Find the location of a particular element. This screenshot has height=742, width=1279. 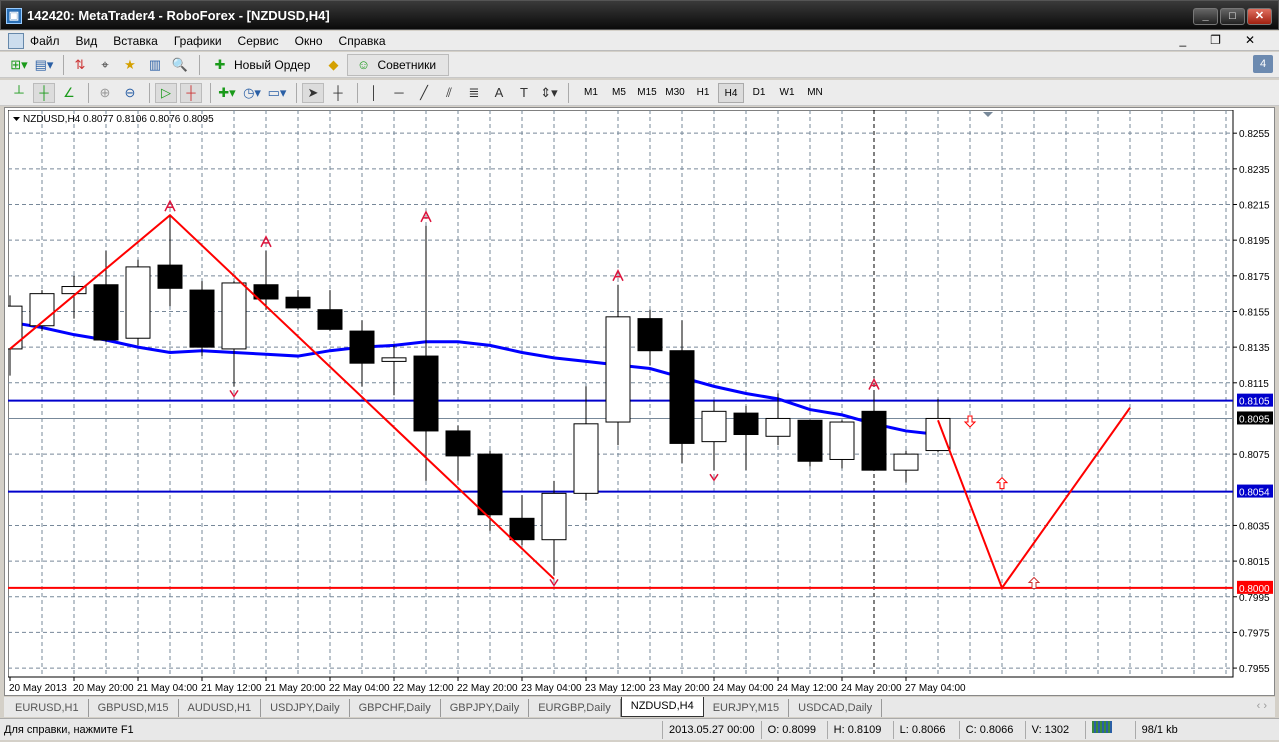

notification-badge: 4 is located at coordinates (1263, 64).